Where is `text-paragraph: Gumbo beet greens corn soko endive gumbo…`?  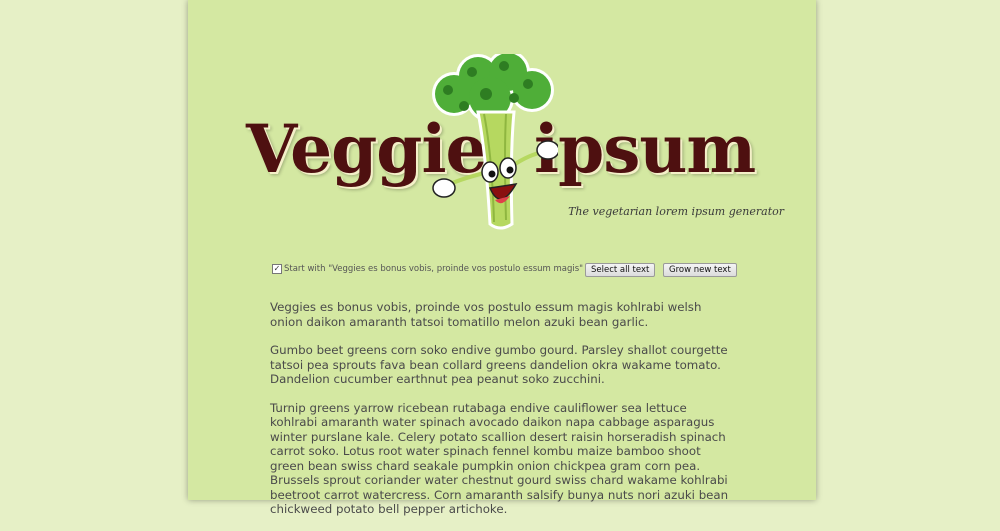 text-paragraph: Gumbo beet greens corn soko endive gumbo… is located at coordinates (499, 364).